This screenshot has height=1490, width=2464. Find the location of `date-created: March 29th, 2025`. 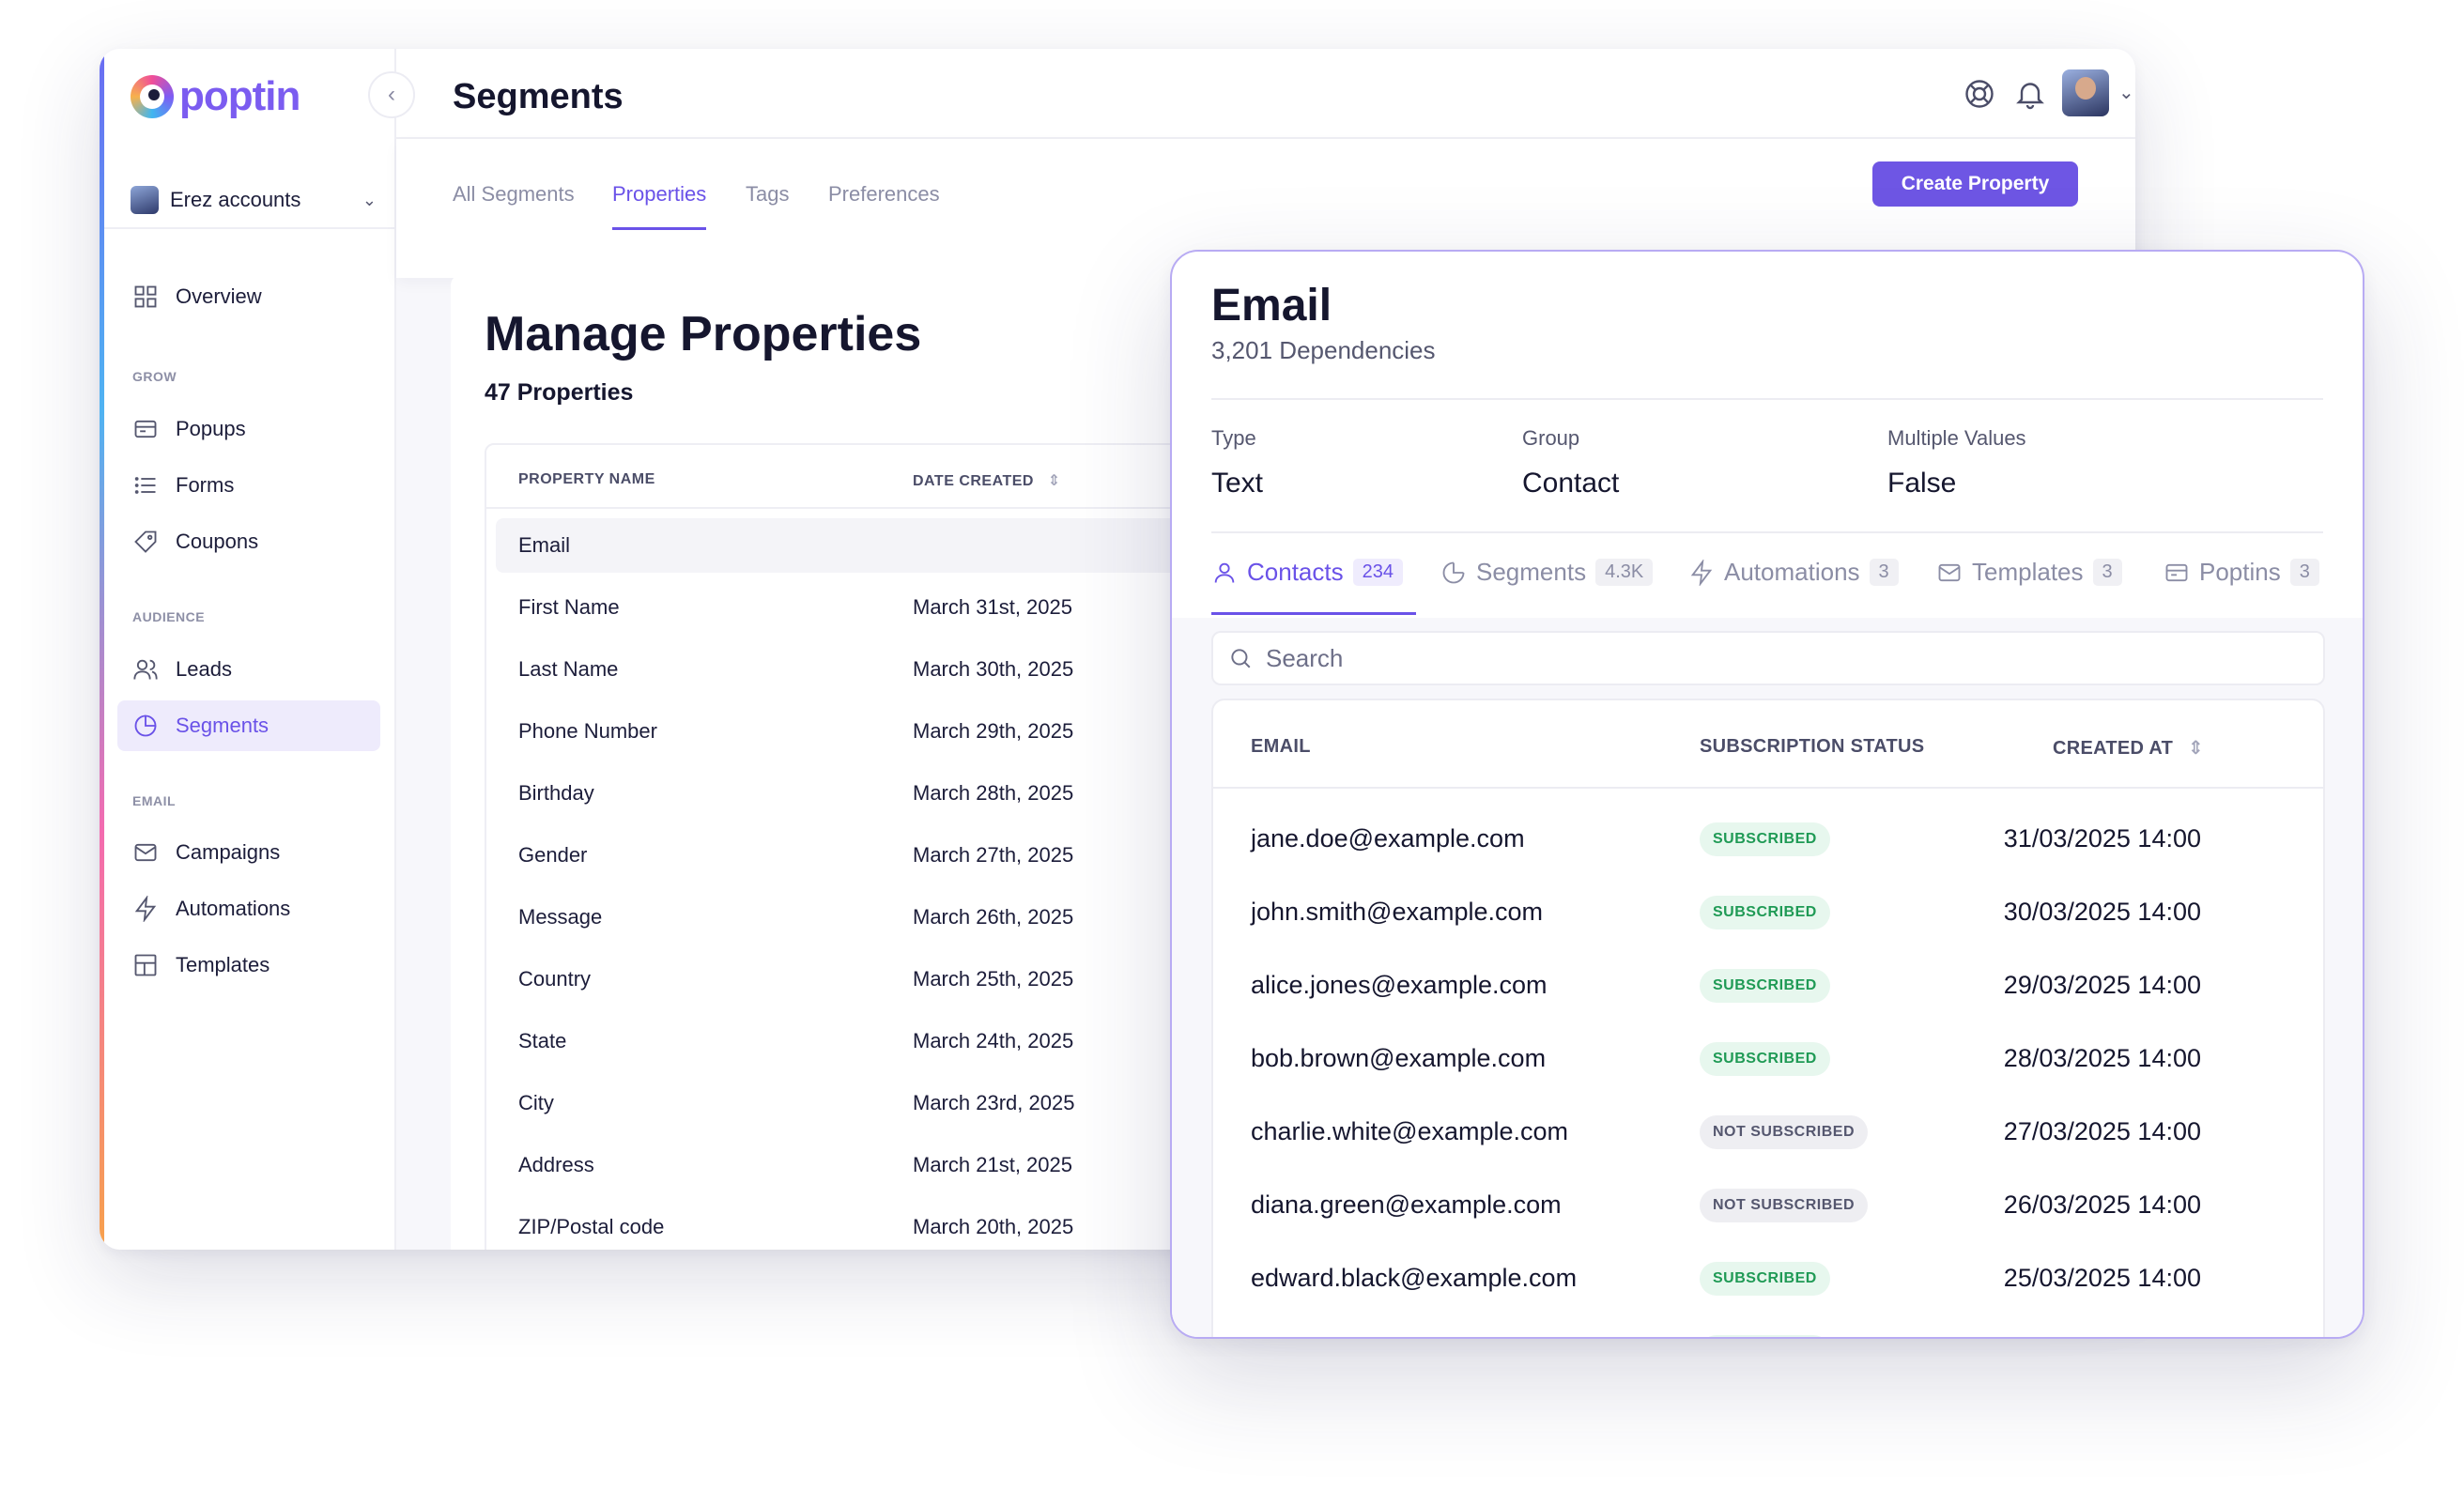

date-created: March 29th, 2025 is located at coordinates (993, 731).